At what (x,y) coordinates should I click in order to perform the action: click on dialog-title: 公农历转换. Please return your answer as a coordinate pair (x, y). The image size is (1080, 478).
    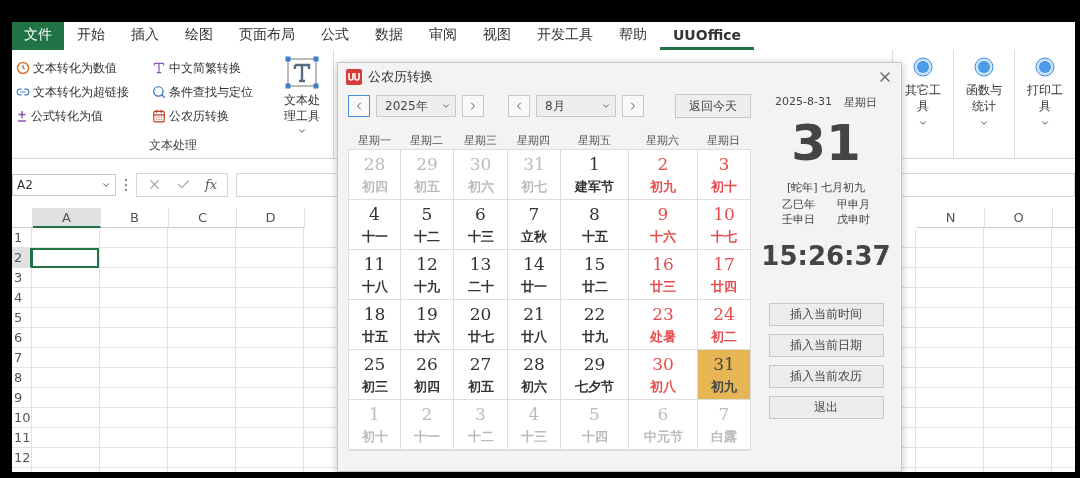
    Looking at the image, I should click on (400, 77).